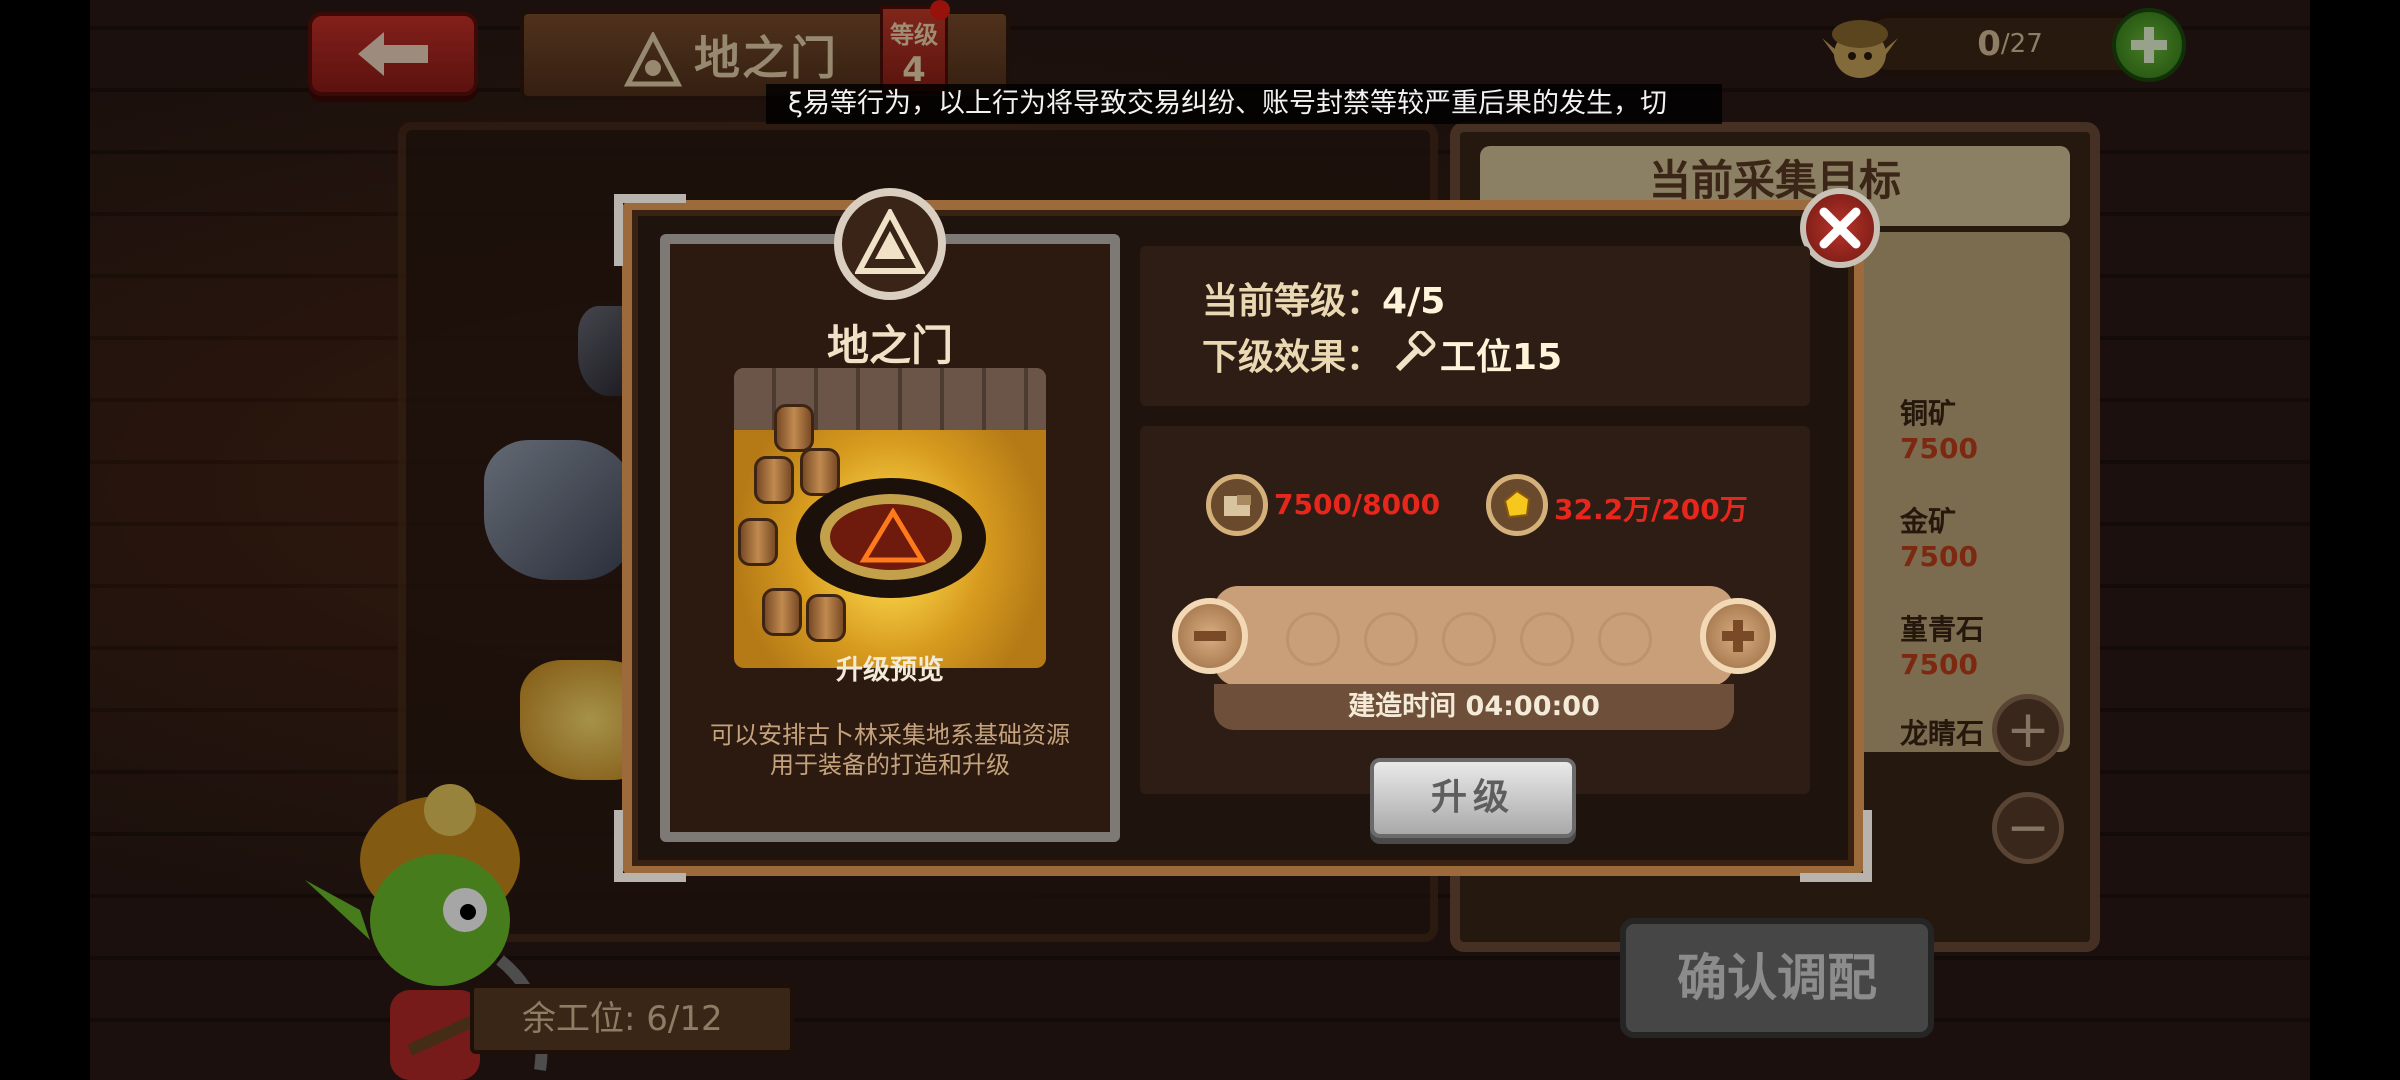 This screenshot has height=1080, width=2400. I want to click on building-description: 可以安排古卜林采集地系基础资源 用于装备的打造和升级, so click(890, 750).